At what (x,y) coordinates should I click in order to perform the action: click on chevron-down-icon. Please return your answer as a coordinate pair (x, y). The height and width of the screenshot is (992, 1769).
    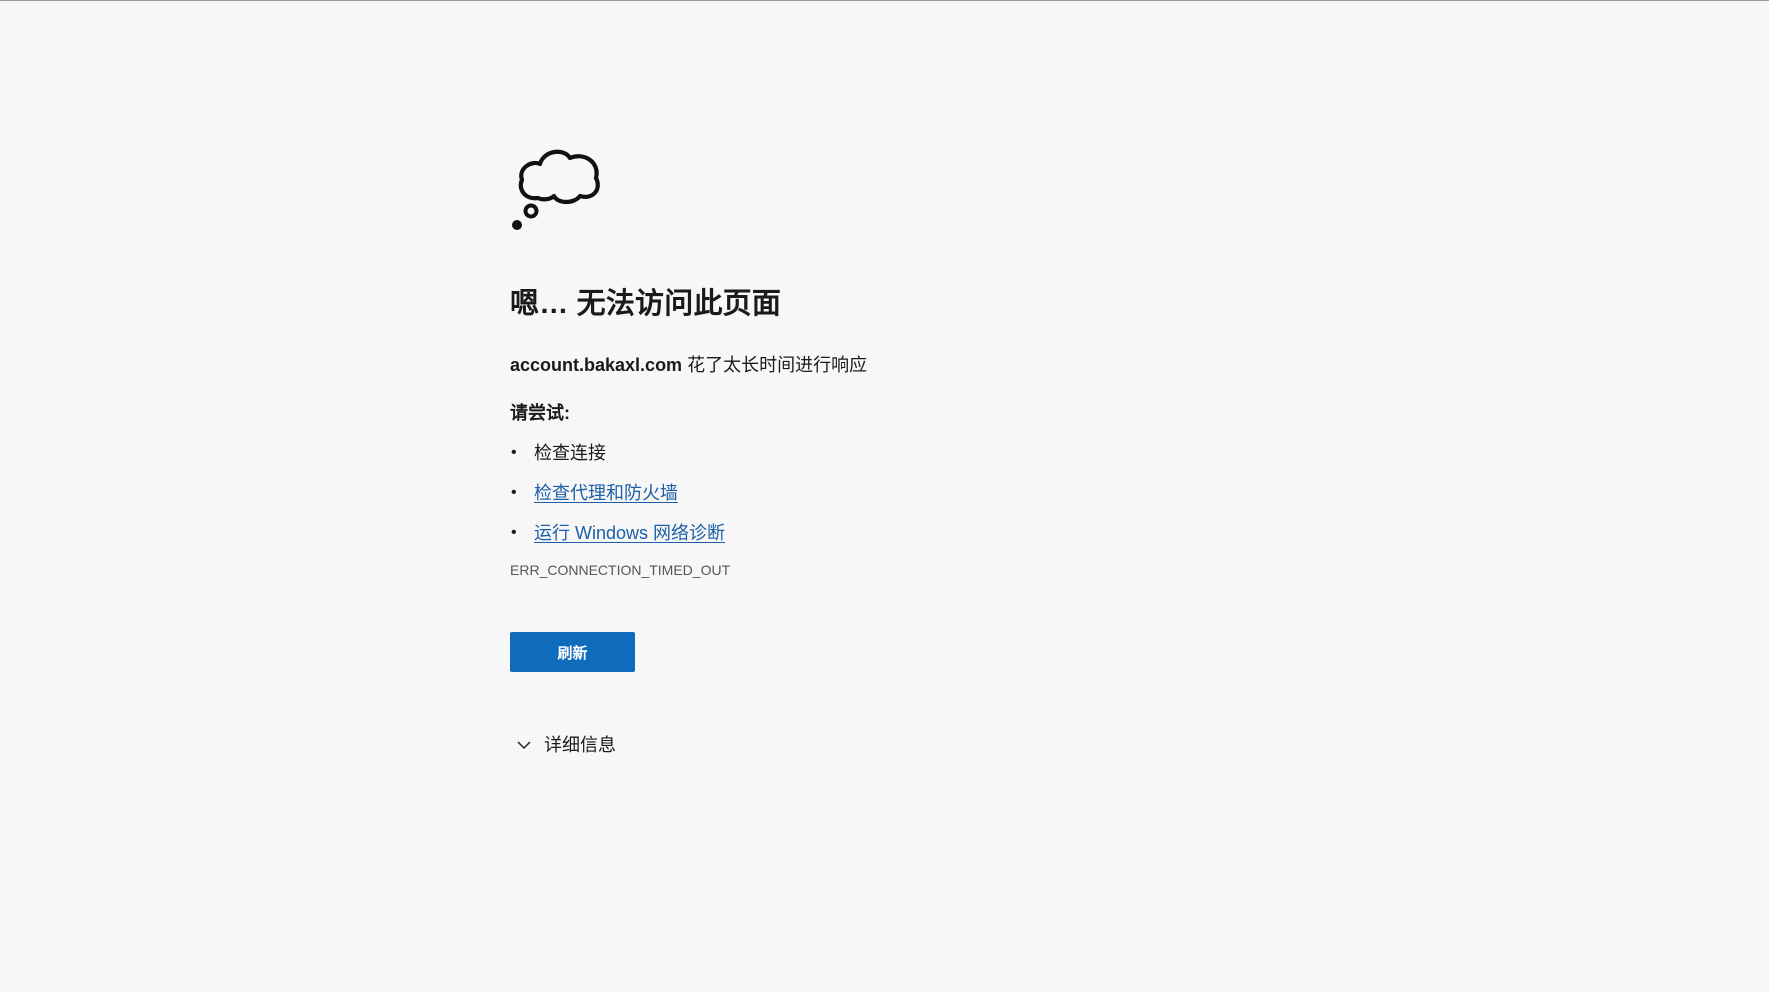
    Looking at the image, I should click on (524, 745).